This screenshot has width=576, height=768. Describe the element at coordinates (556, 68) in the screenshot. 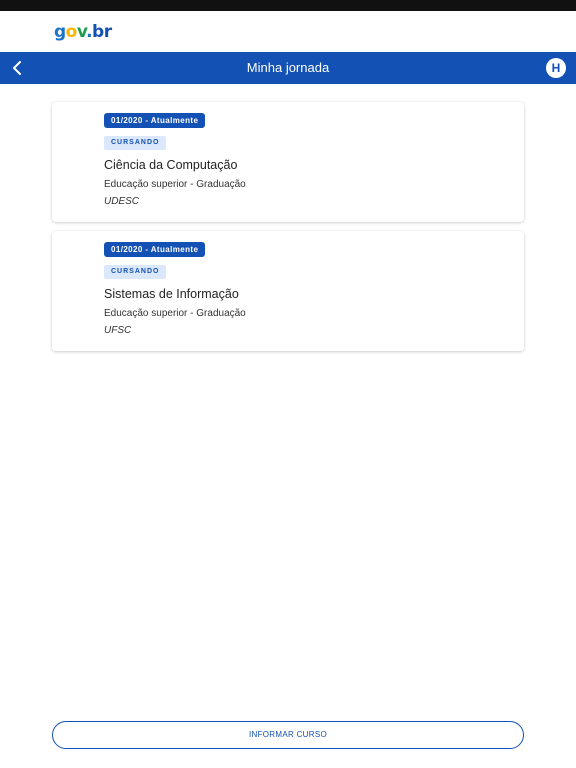

I see `avatar: H` at that location.